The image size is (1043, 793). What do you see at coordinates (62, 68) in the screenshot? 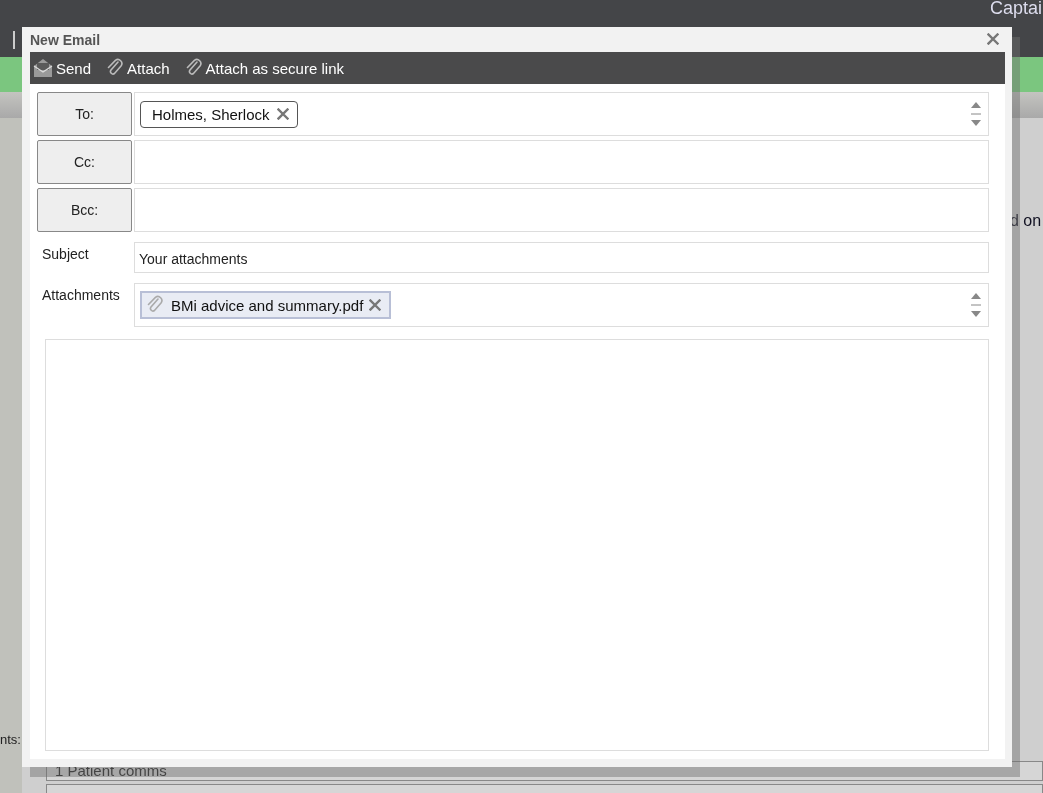
I see `toolbar-button: Send` at bounding box center [62, 68].